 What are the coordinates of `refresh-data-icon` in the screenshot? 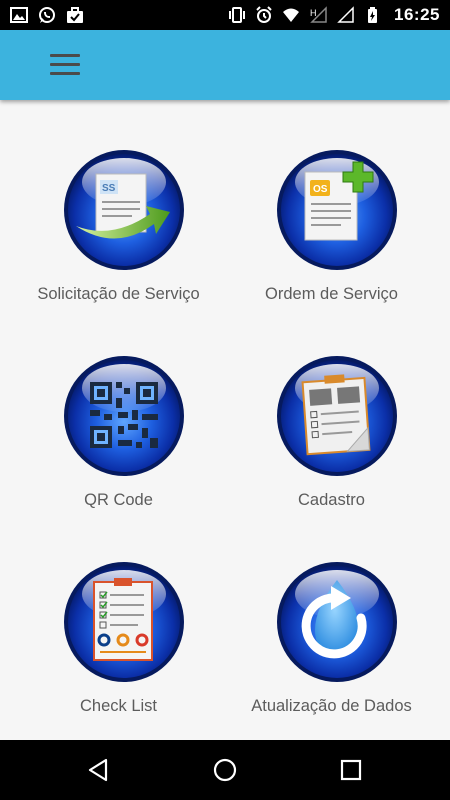 It's located at (337, 622).